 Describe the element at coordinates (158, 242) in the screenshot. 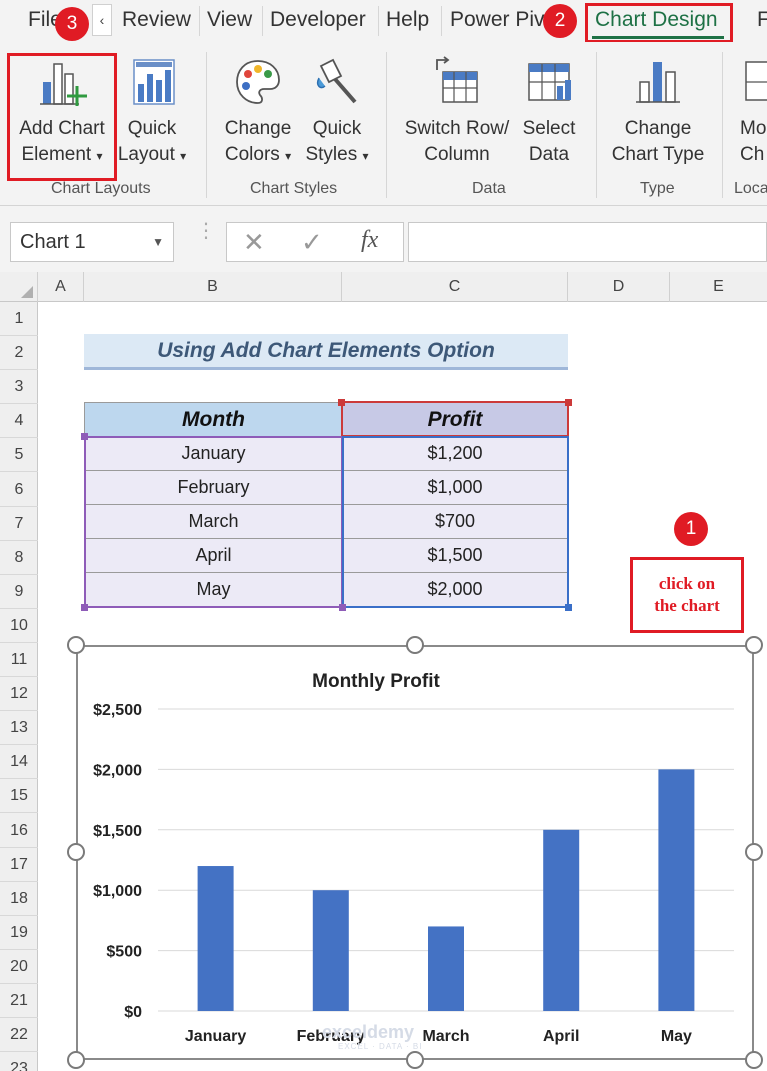

I see `chevron-down-icon: ▼` at that location.